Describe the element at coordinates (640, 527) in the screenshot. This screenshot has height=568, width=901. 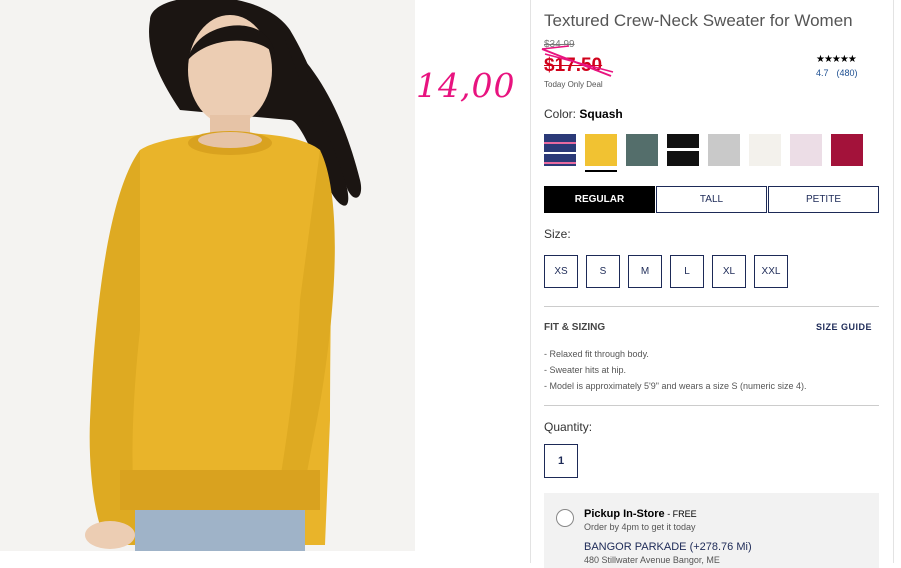
I see `pickup-subtitle: Order by 4pm to get it today` at that location.